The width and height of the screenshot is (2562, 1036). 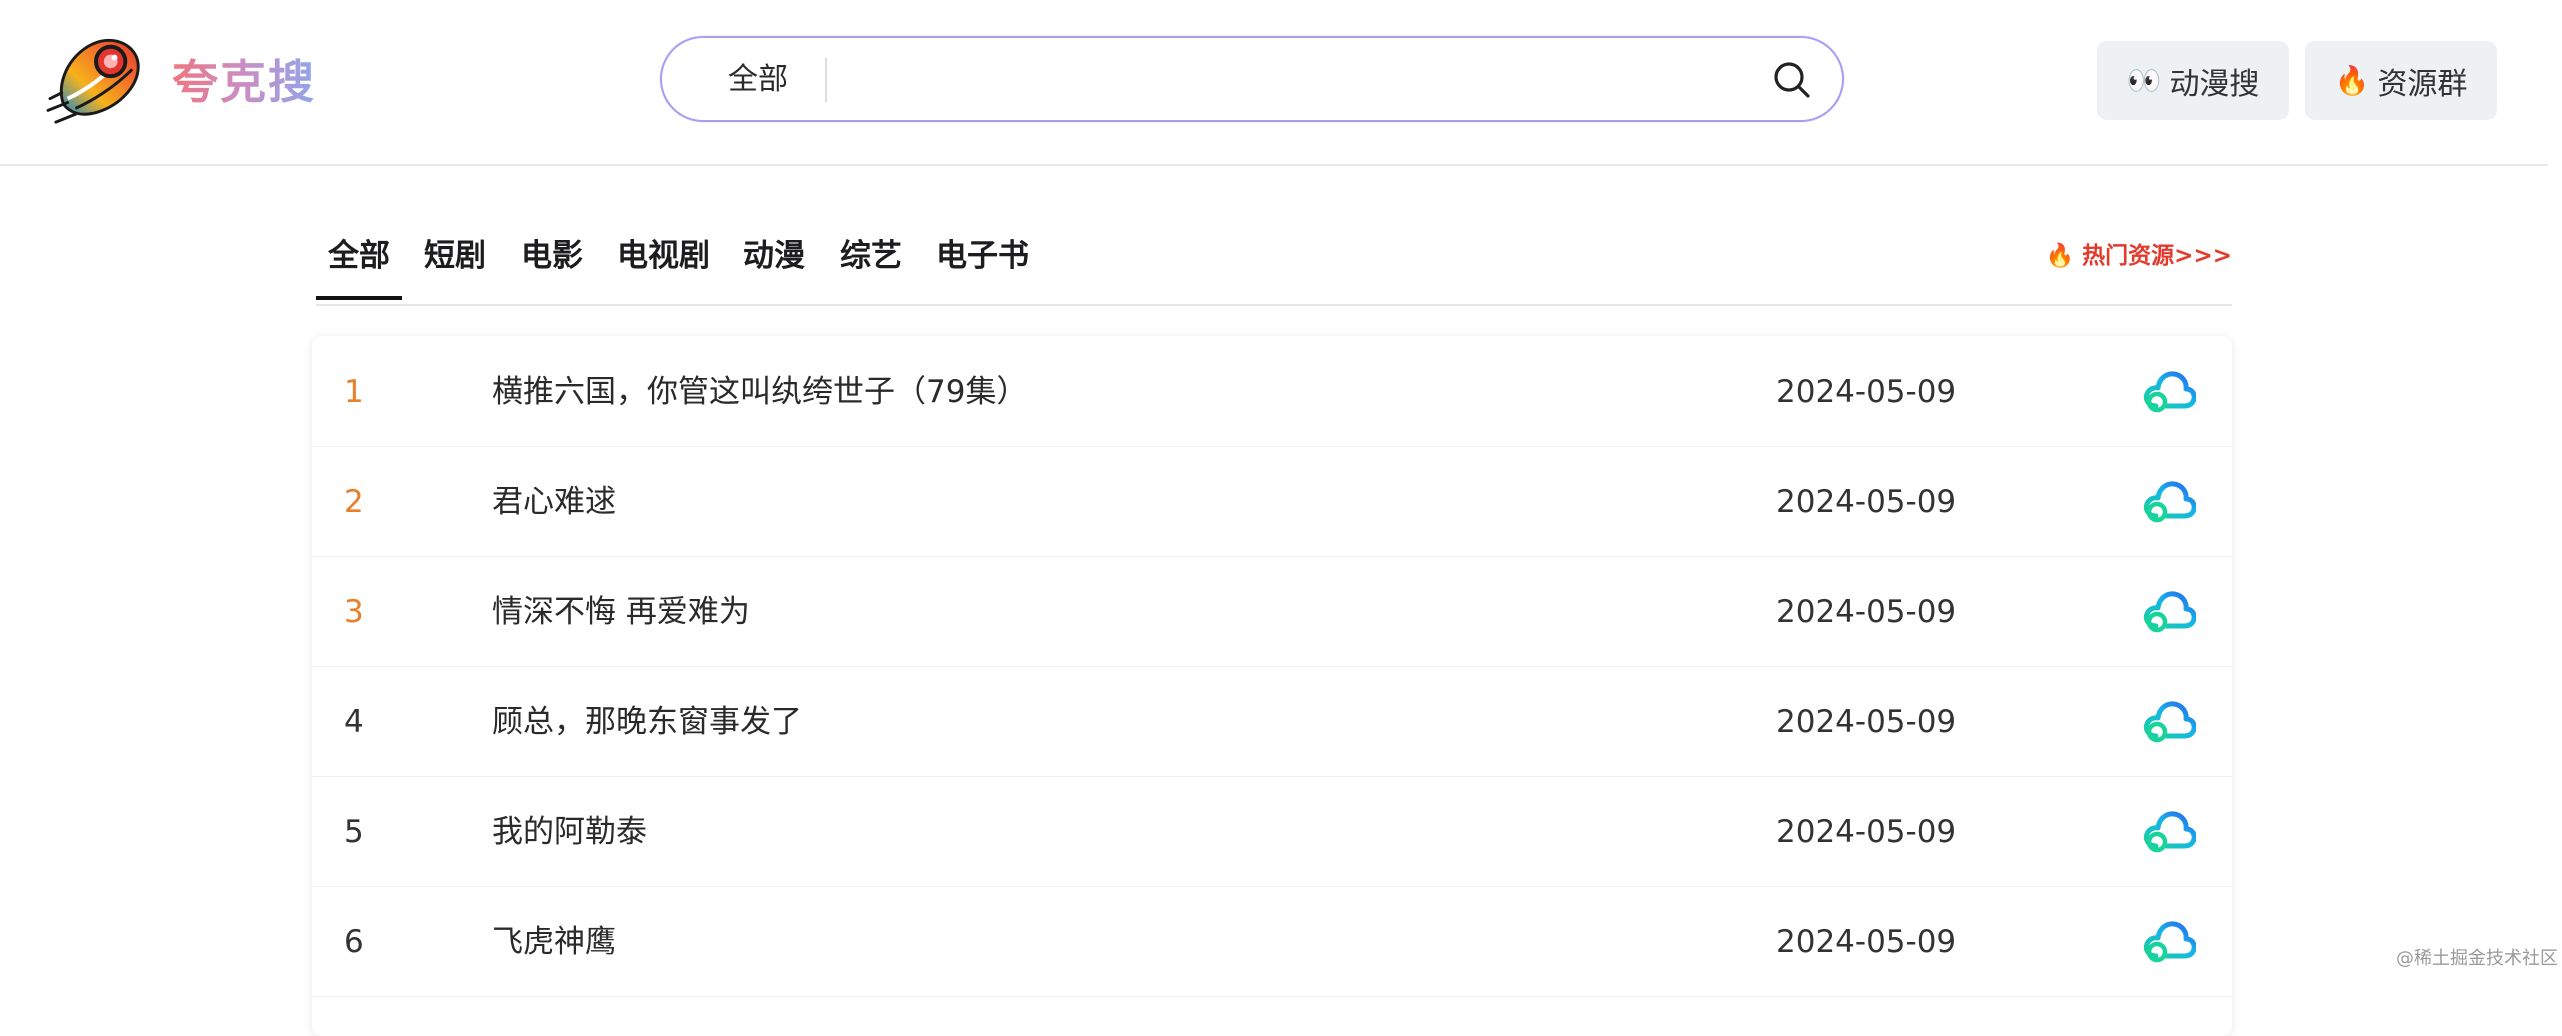 I want to click on search-icon, so click(x=1792, y=80).